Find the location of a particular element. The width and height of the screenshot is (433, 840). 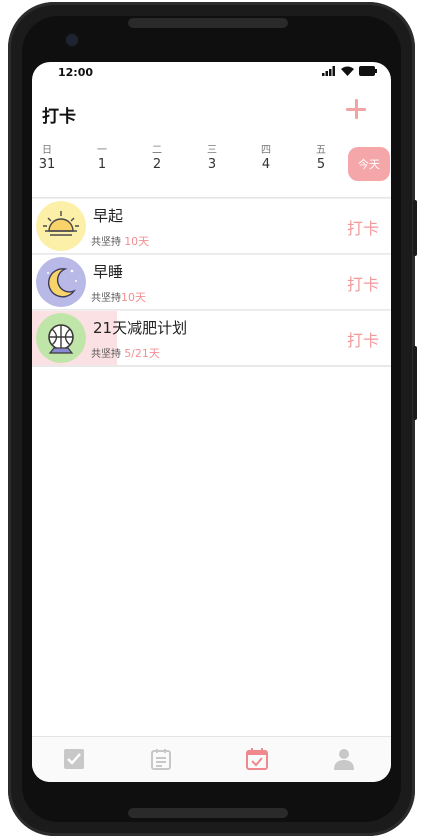

add-habit-button is located at coordinates (356, 109).